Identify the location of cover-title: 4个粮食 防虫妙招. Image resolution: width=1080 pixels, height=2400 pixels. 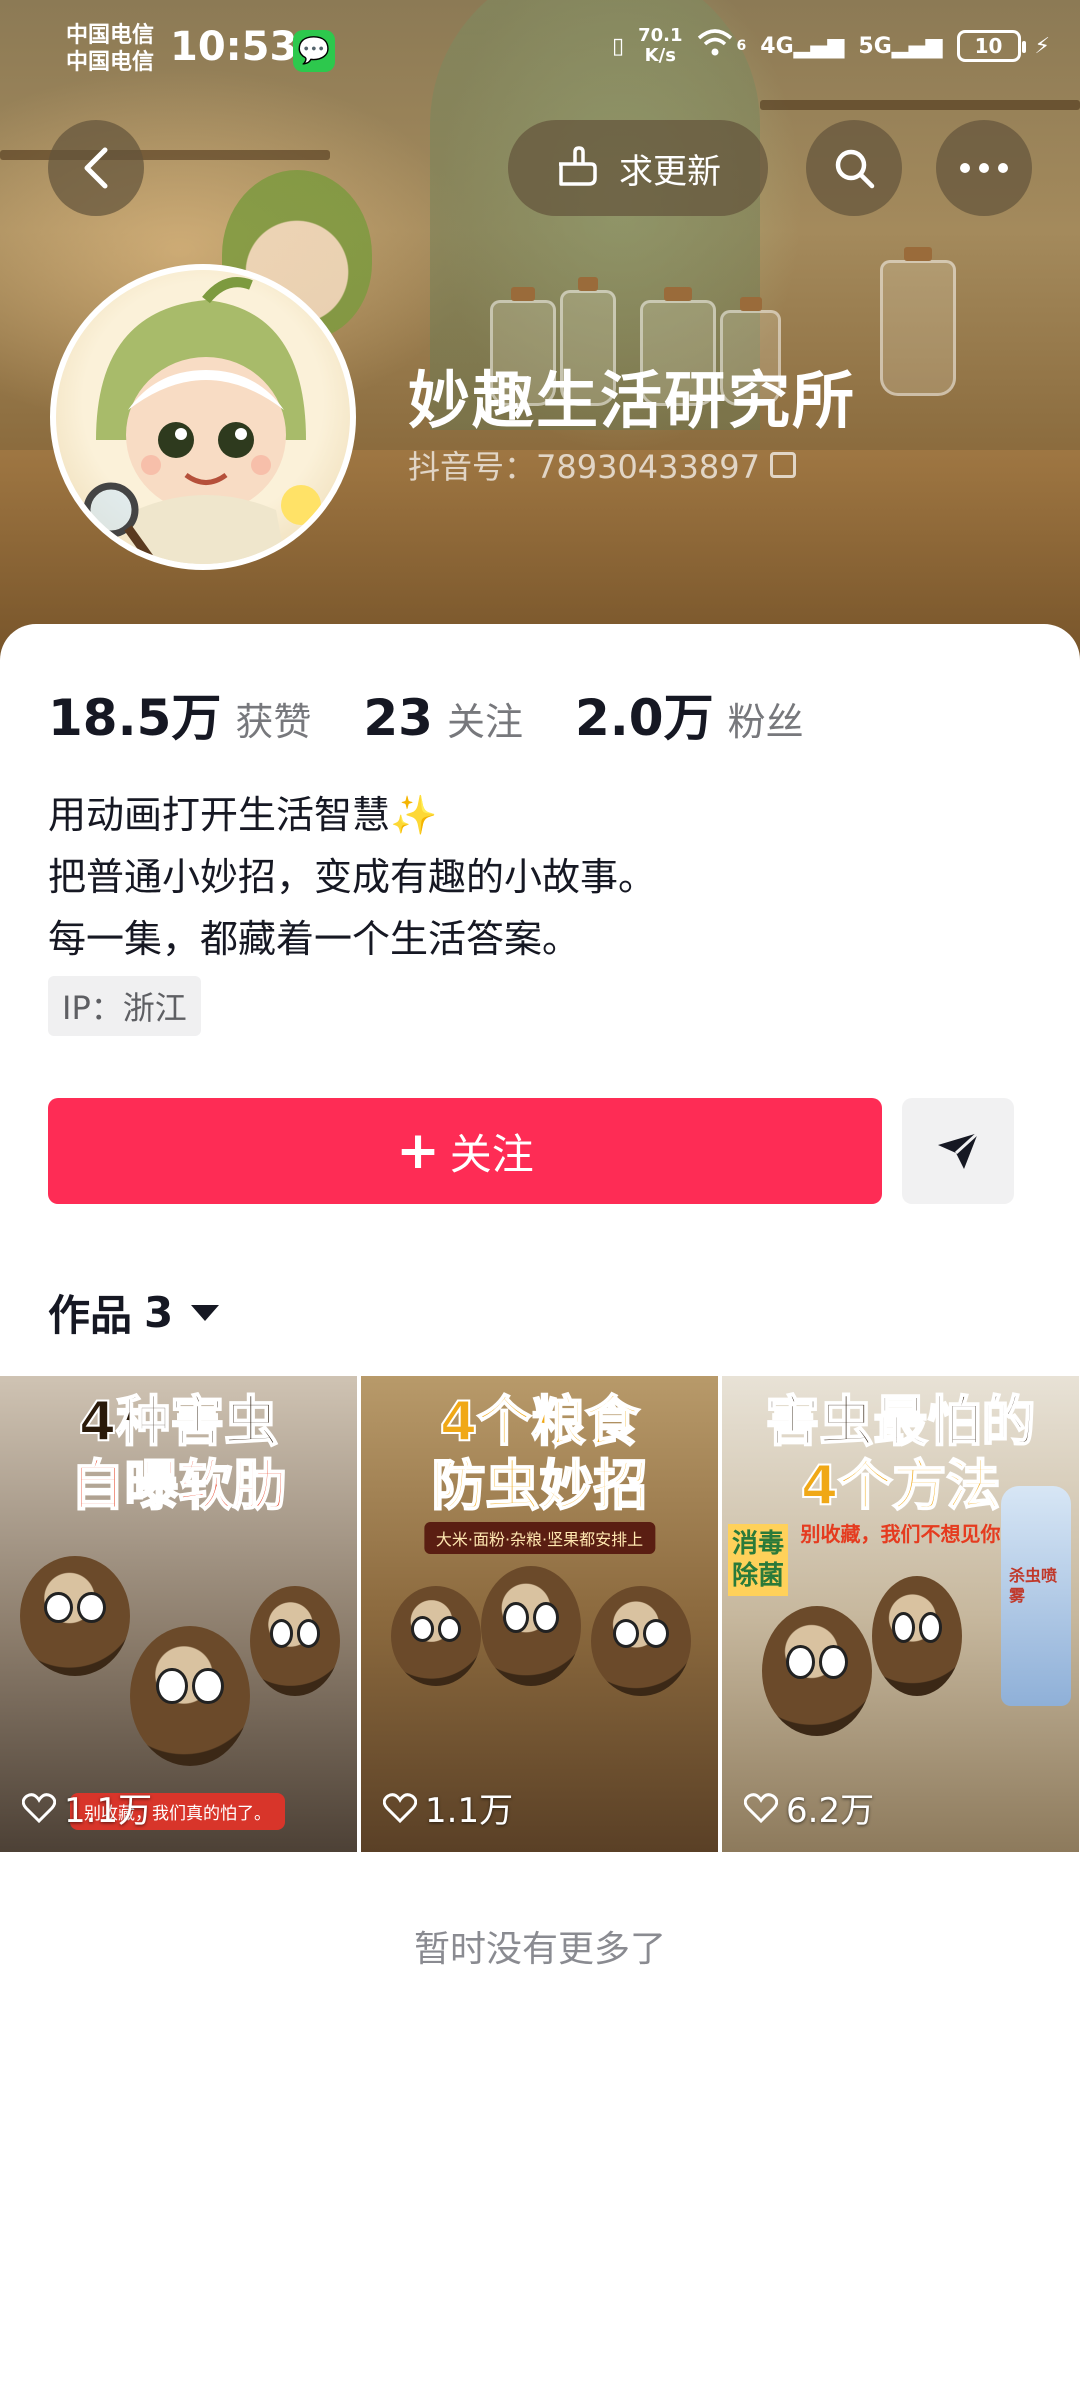
(539, 1453).